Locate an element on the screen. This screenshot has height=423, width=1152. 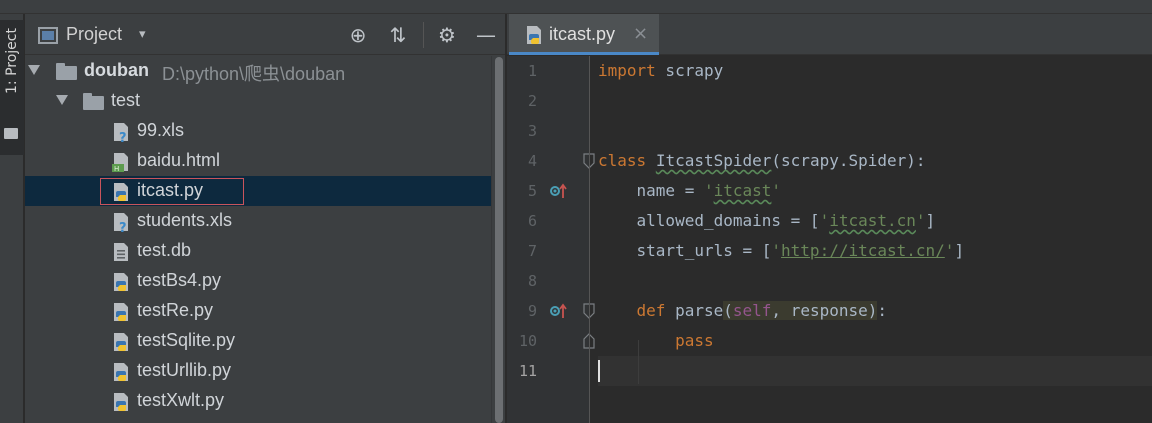
minimize-icon: — is located at coordinates (486, 35).